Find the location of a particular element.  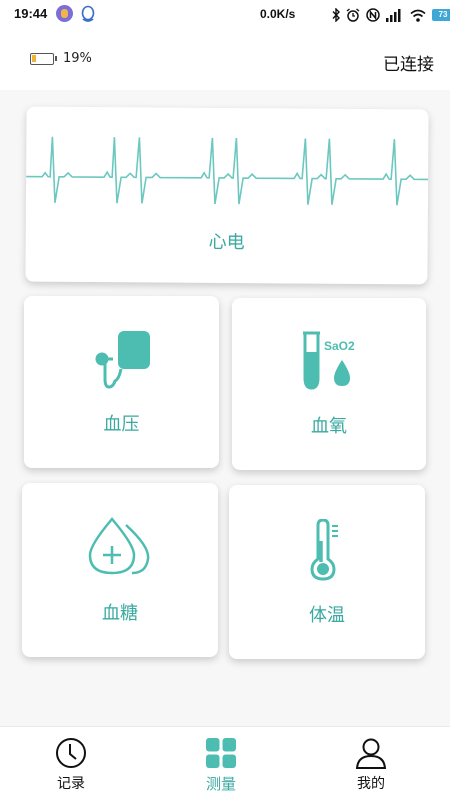

bottom-nav: 记录 测量 我的 is located at coordinates (225, 763).